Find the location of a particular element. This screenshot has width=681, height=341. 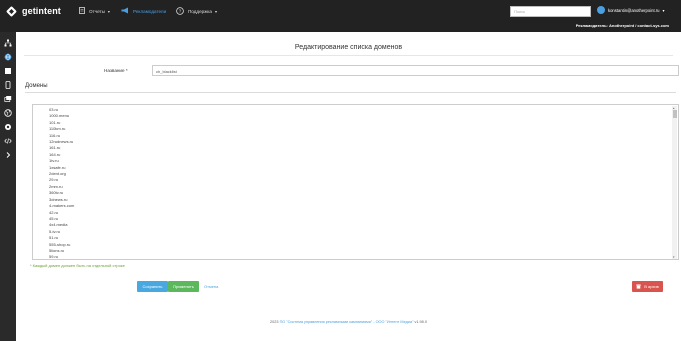

nav-advertisers: Рекламодатели is located at coordinates (143, 11).